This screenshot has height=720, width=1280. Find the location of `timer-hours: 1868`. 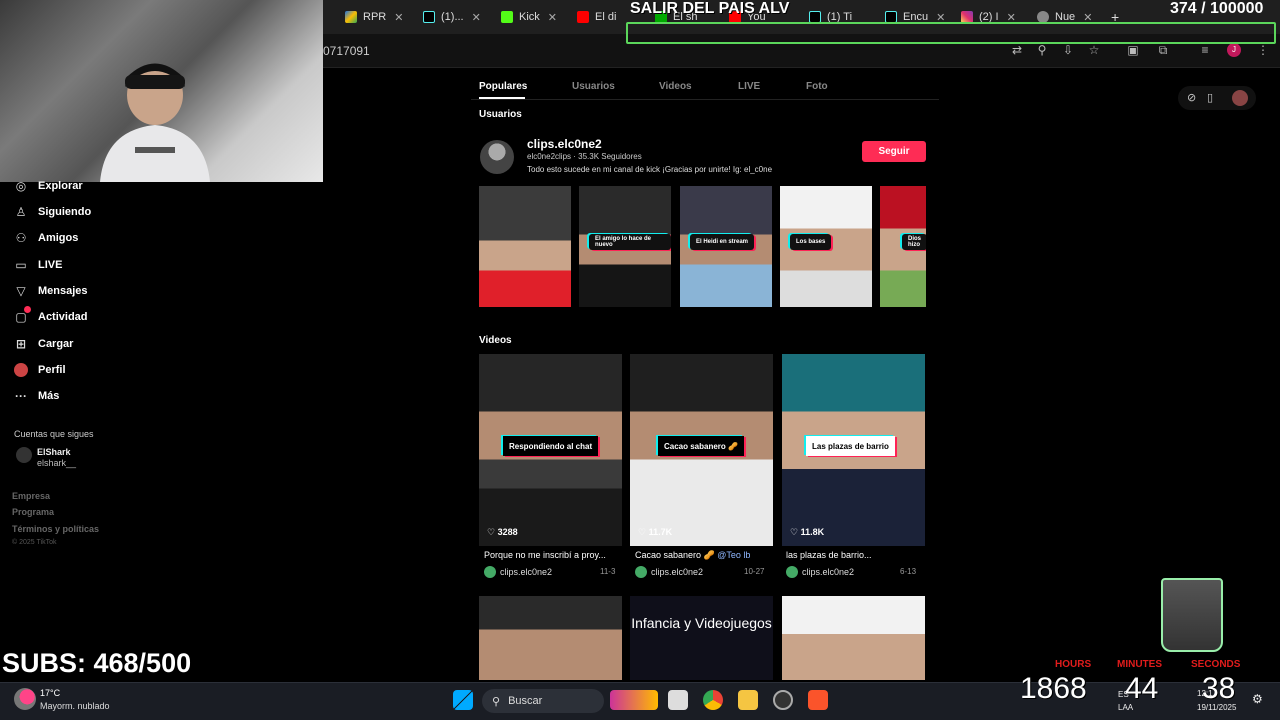

timer-hours: 1868 is located at coordinates (1053, 688).